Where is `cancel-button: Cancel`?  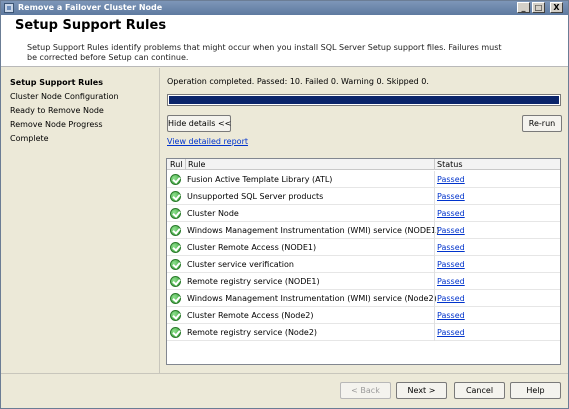 cancel-button: Cancel is located at coordinates (479, 390).